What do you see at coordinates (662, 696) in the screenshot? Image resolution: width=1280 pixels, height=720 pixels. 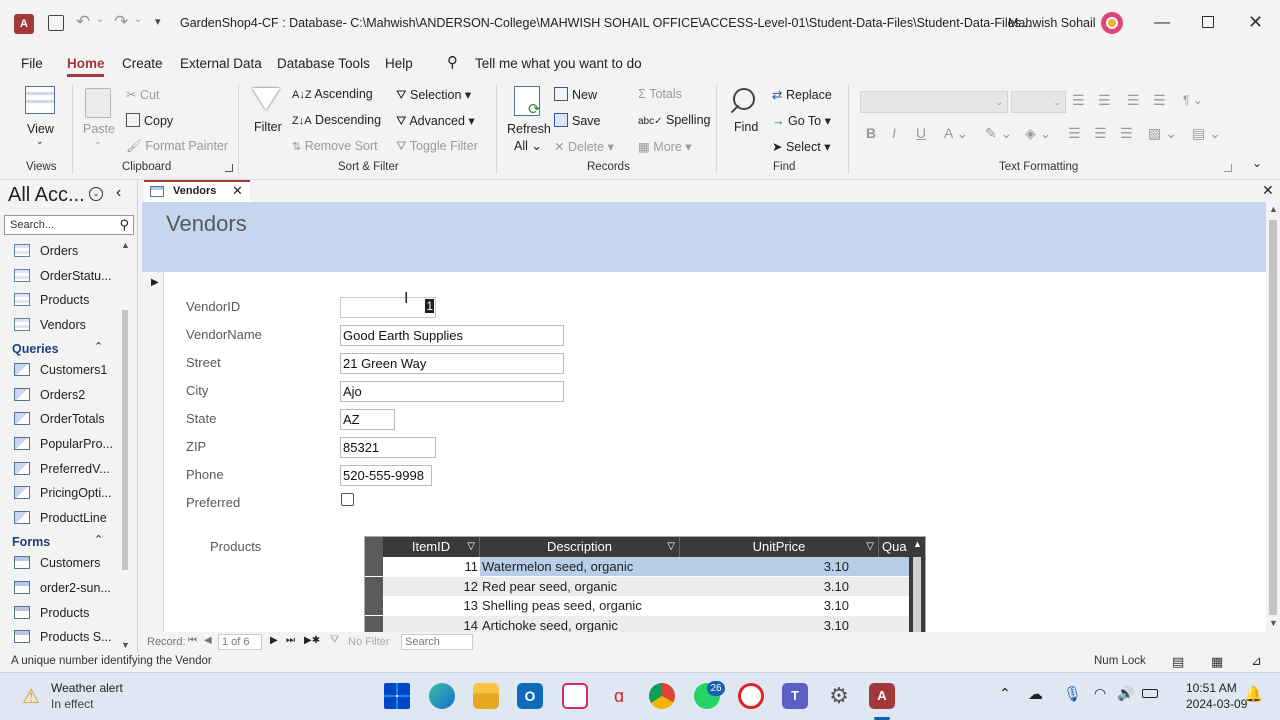 I see `chrome-icon` at bounding box center [662, 696].